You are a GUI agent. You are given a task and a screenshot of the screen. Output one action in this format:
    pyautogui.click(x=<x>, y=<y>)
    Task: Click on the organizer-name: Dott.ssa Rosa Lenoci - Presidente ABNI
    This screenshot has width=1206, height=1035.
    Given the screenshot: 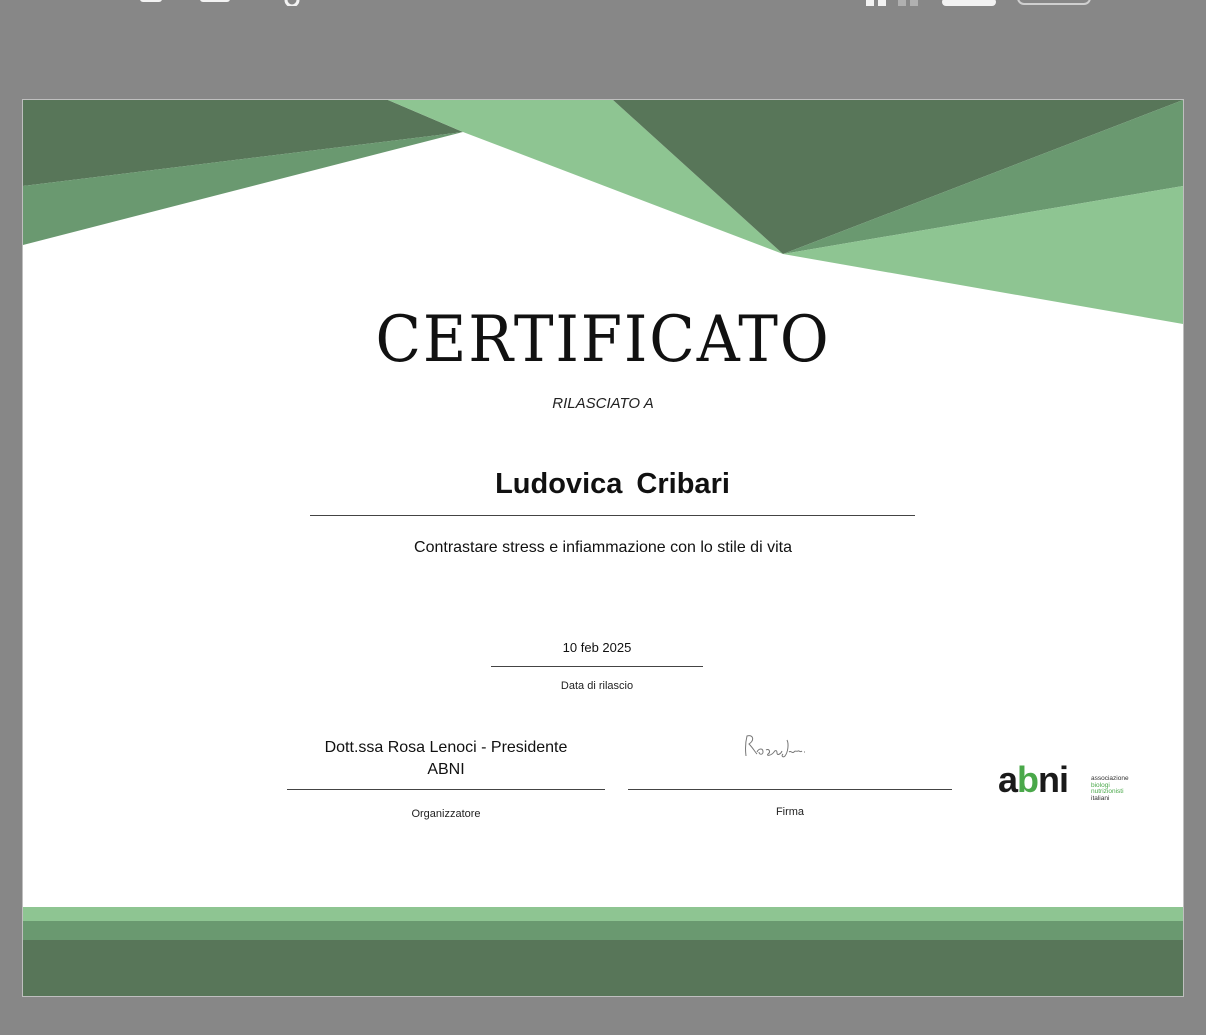 What is the action you would take?
    pyautogui.click(x=446, y=759)
    